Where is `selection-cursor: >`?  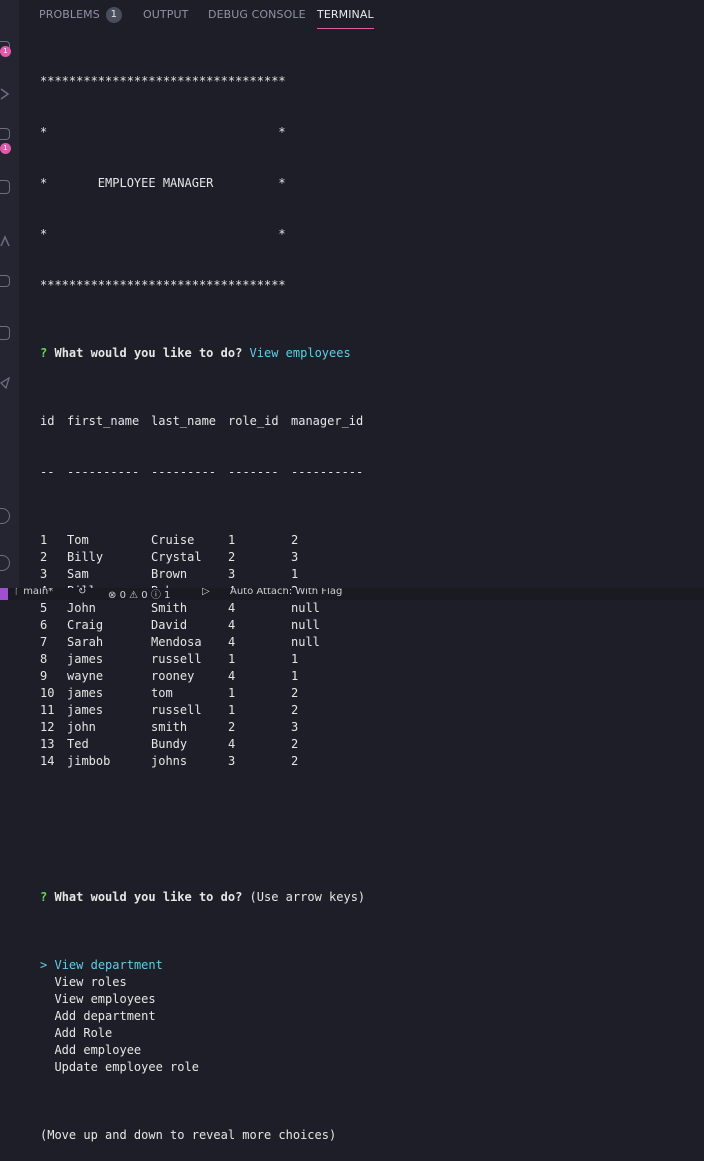
selection-cursor: > is located at coordinates (44, 965).